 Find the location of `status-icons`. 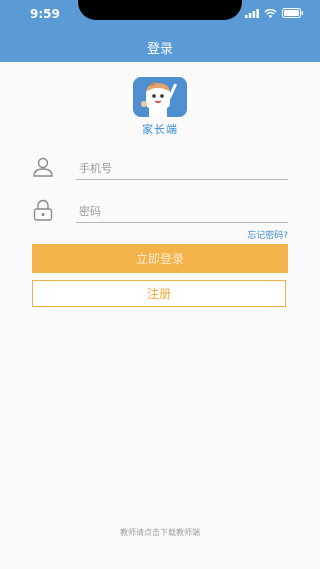

status-icons is located at coordinates (274, 13).